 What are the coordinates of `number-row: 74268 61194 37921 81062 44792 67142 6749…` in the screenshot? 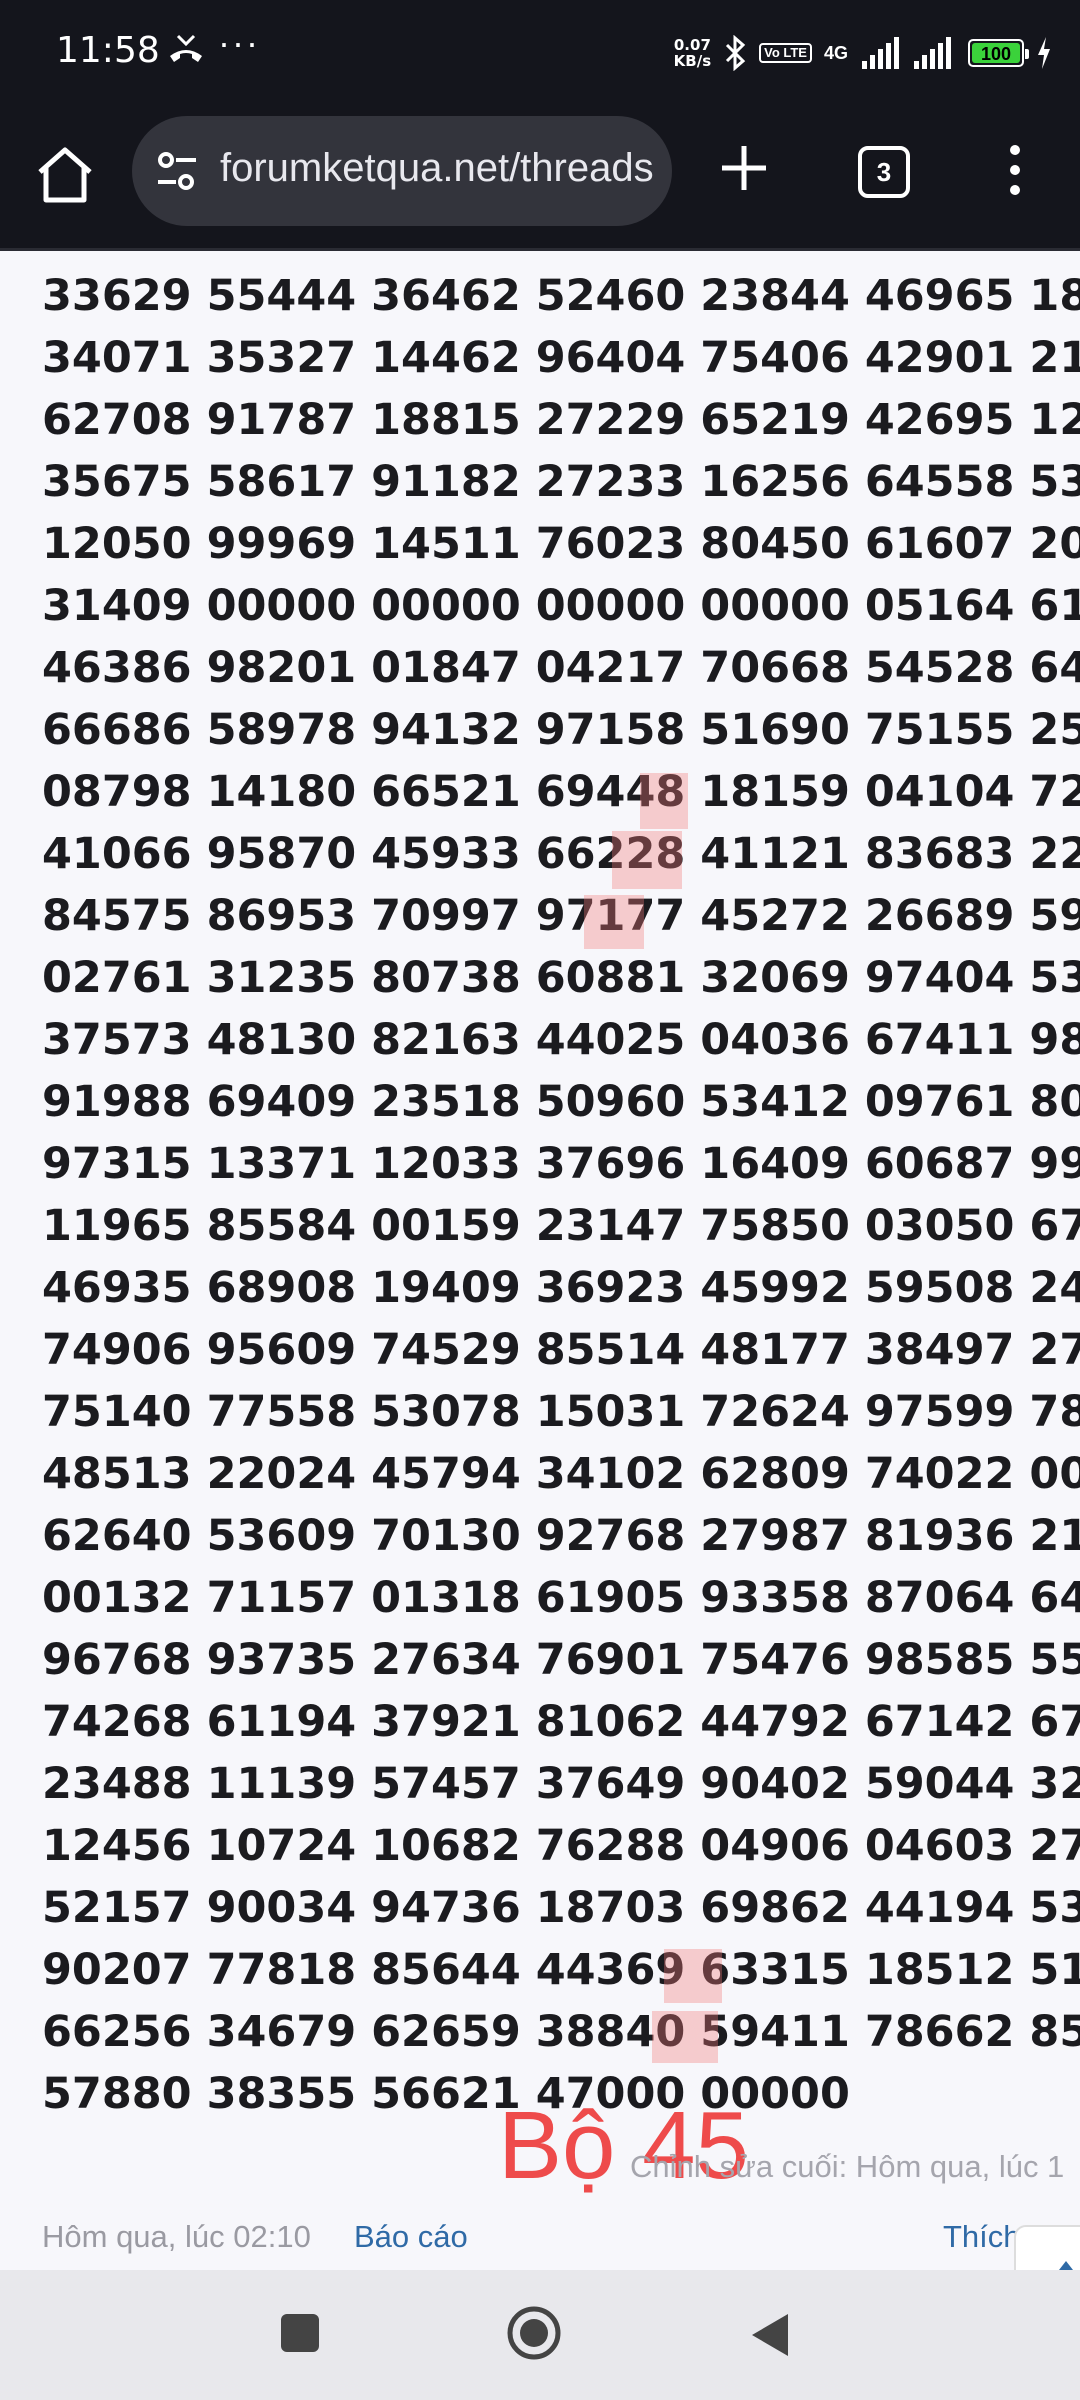 It's located at (561, 1722).